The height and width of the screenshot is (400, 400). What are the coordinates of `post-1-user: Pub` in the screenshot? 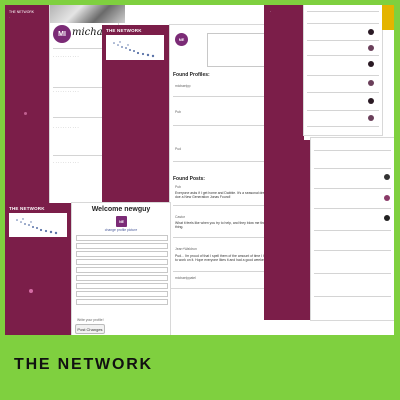 It's located at (178, 187).